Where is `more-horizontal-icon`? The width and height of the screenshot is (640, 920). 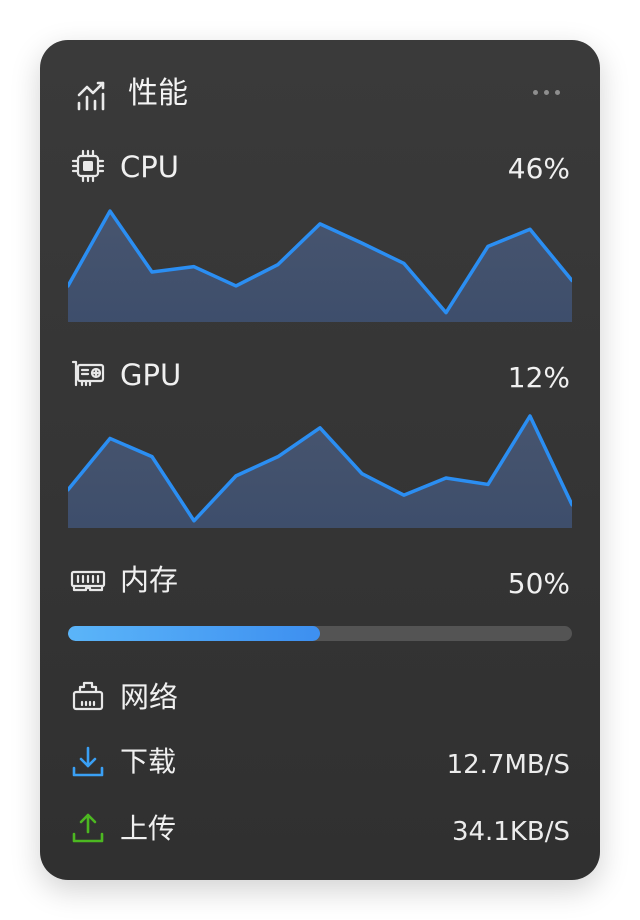
more-horizontal-icon is located at coordinates (535, 92).